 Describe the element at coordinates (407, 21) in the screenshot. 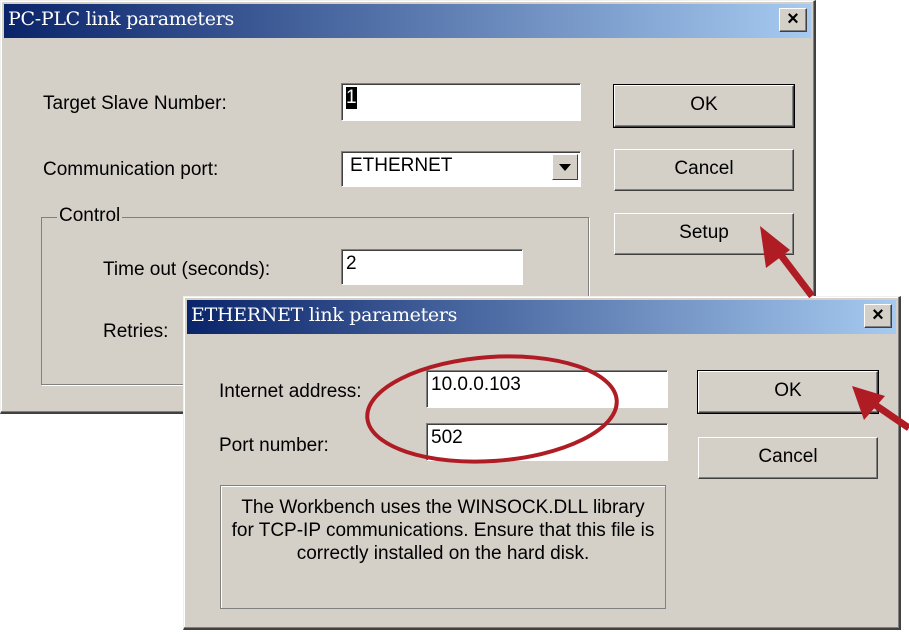

I see `pc-plc-titlebar: PC-PLC link parameters ×` at that location.